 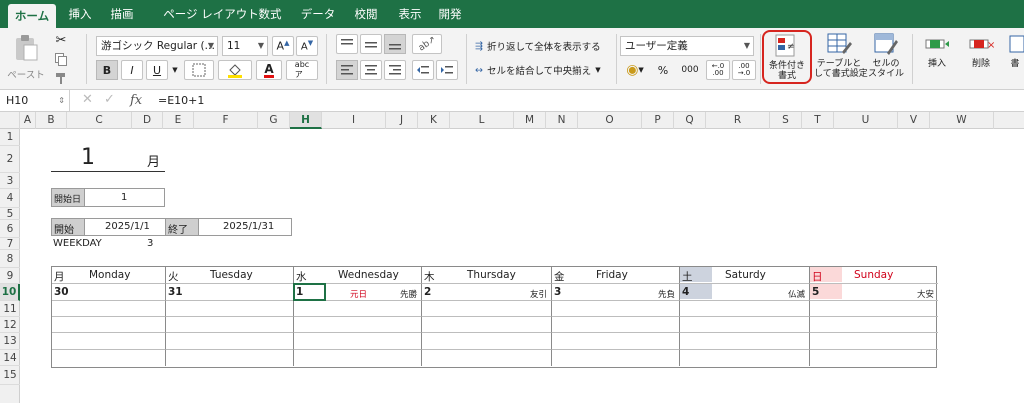 What do you see at coordinates (306, 120) in the screenshot?
I see `column-header-h: H` at bounding box center [306, 120].